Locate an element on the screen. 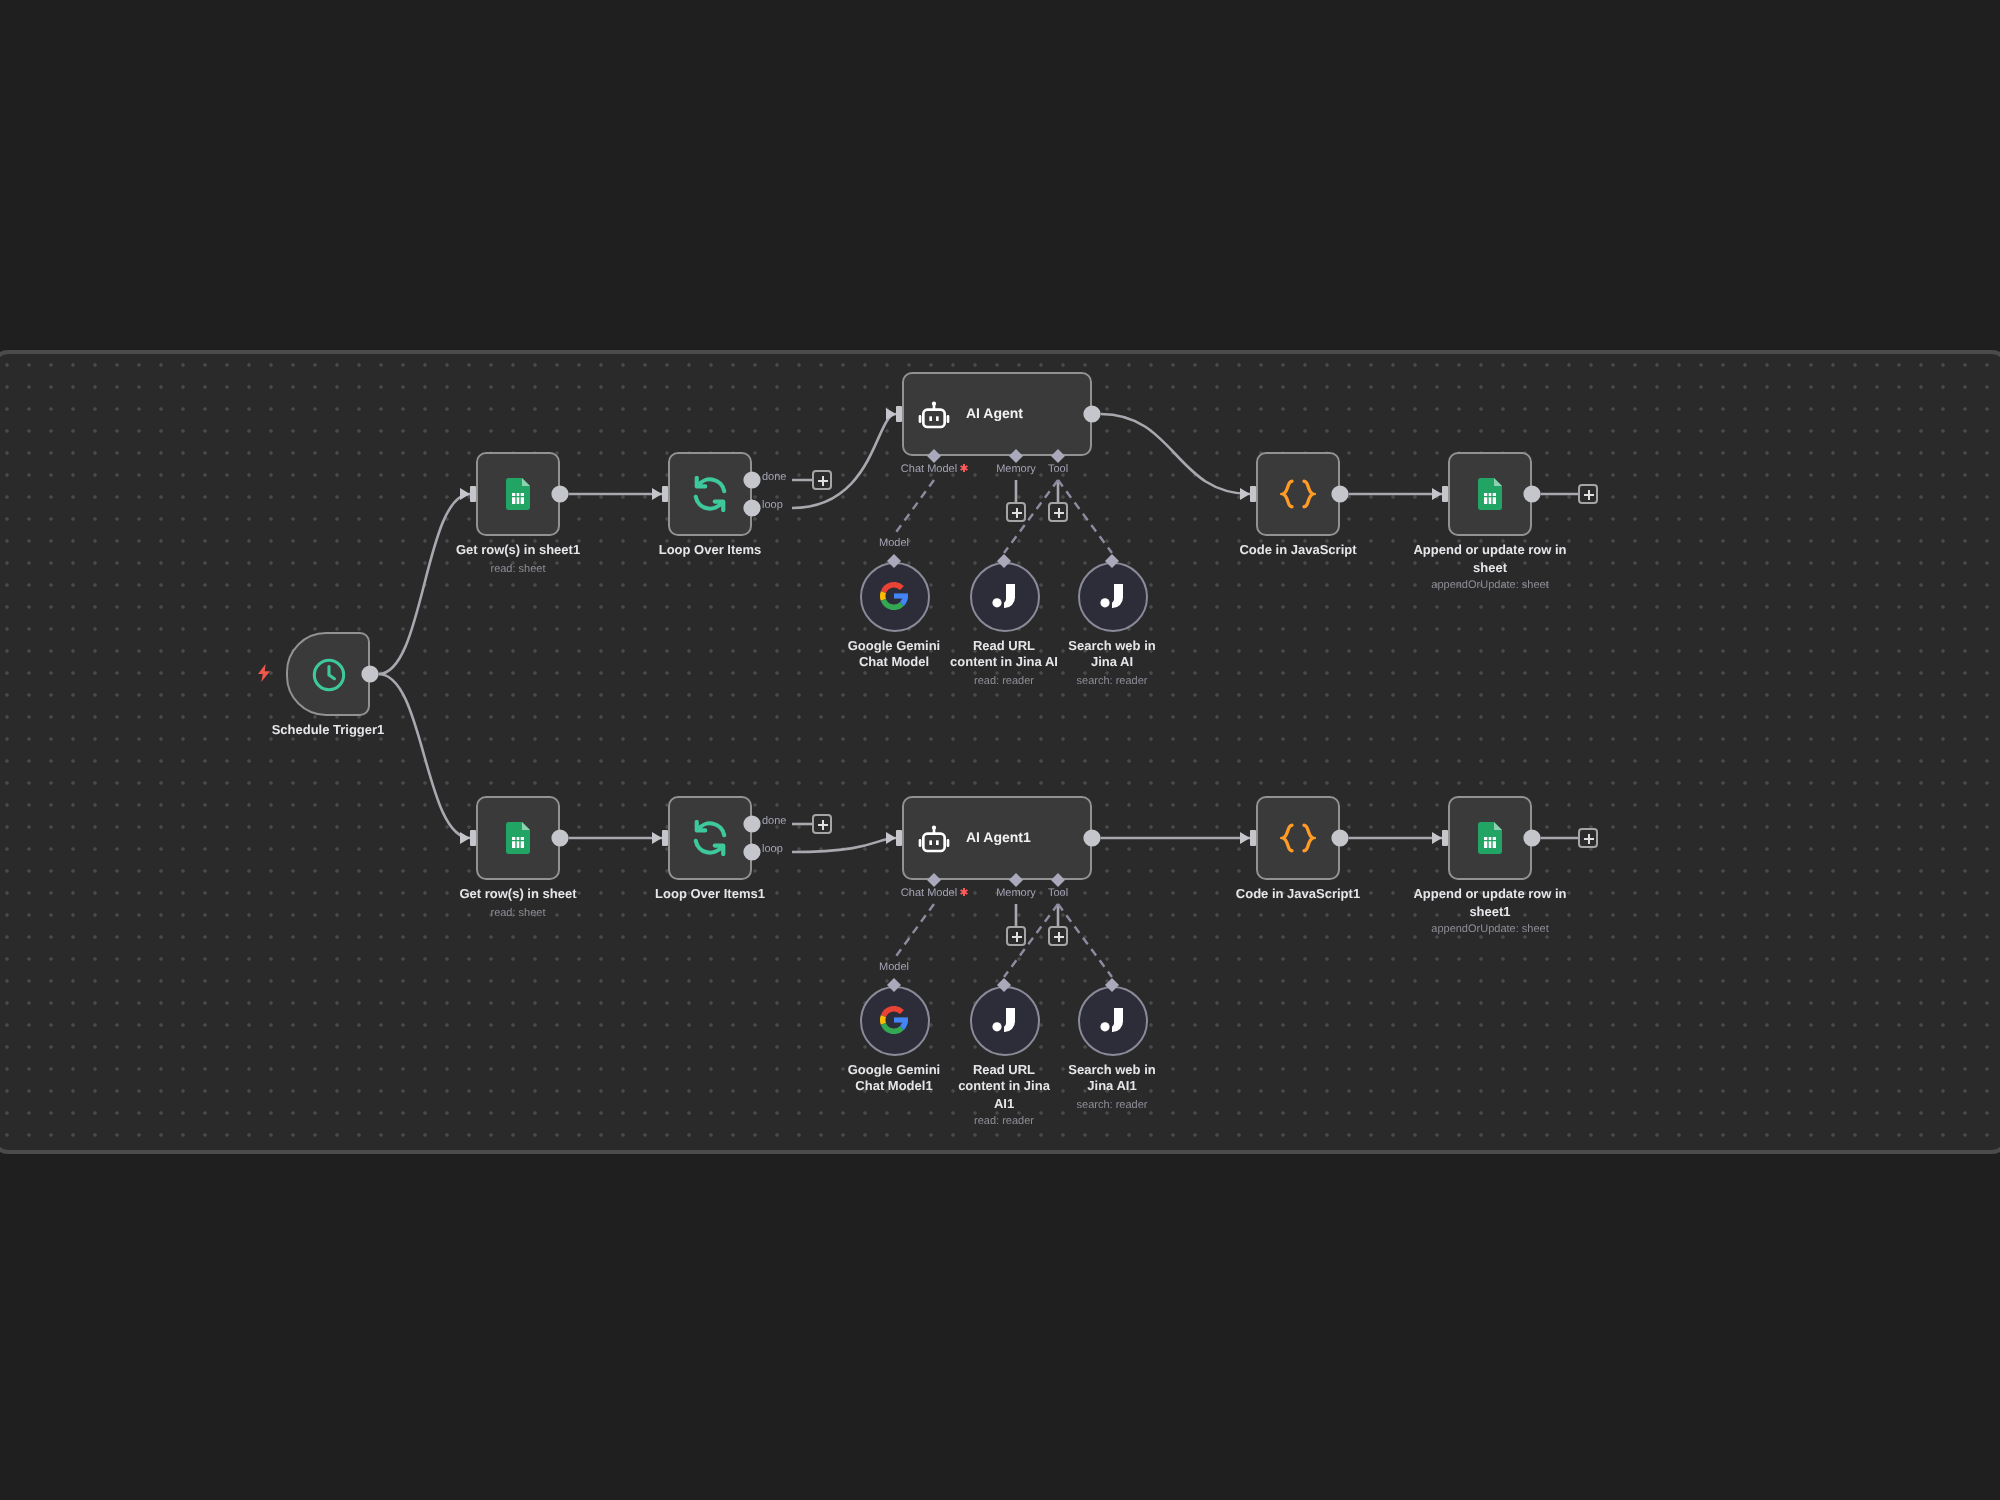 Image resolution: width=2000 pixels, height=1500 pixels. clock-icon is located at coordinates (328, 674).